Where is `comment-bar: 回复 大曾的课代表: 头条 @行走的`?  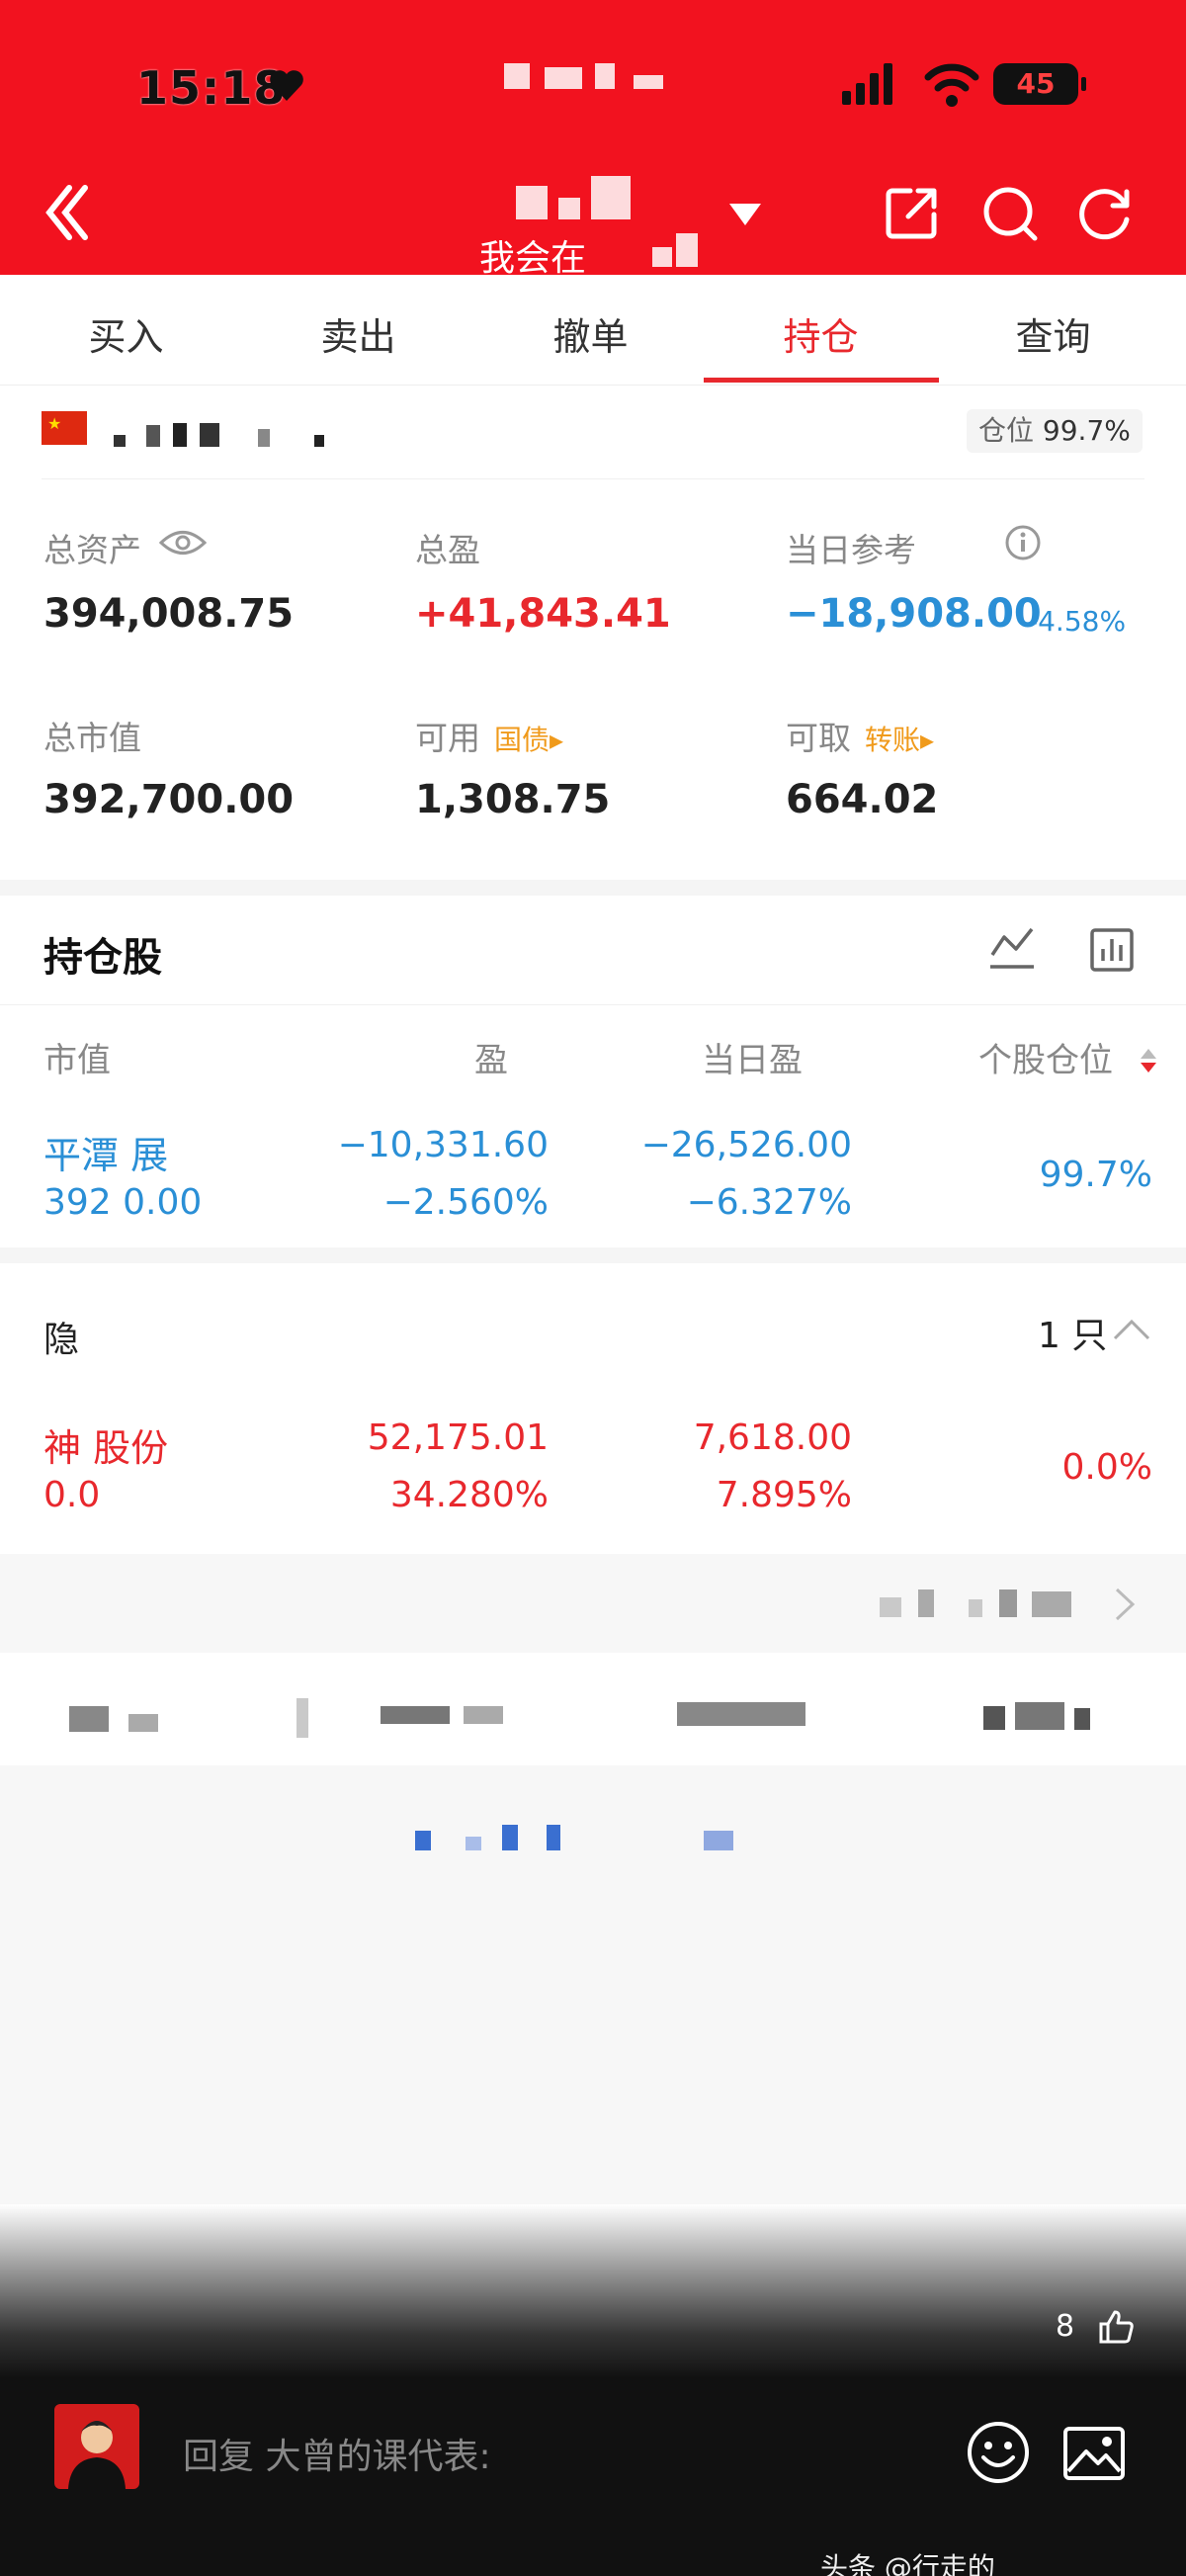 comment-bar: 回复 大曾的课代表: 头条 @行走的 is located at coordinates (593, 2477).